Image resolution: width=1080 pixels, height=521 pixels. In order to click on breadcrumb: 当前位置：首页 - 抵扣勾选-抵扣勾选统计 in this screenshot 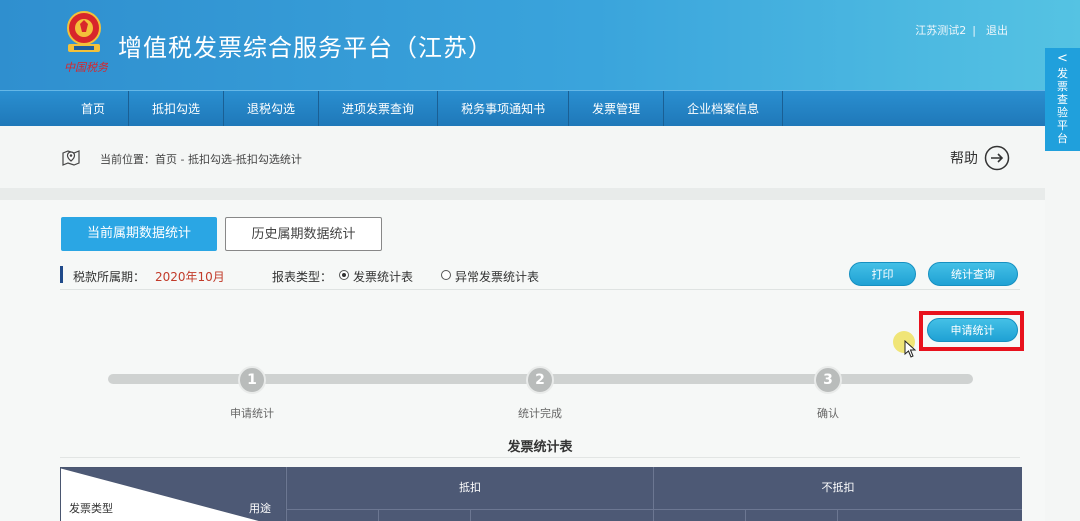, I will do `click(201, 159)`.